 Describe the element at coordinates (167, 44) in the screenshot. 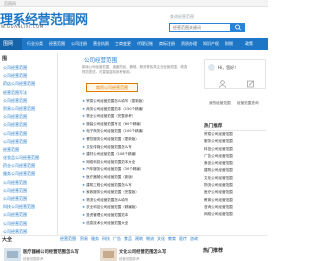

I see `nav-item: 商标注册` at that location.